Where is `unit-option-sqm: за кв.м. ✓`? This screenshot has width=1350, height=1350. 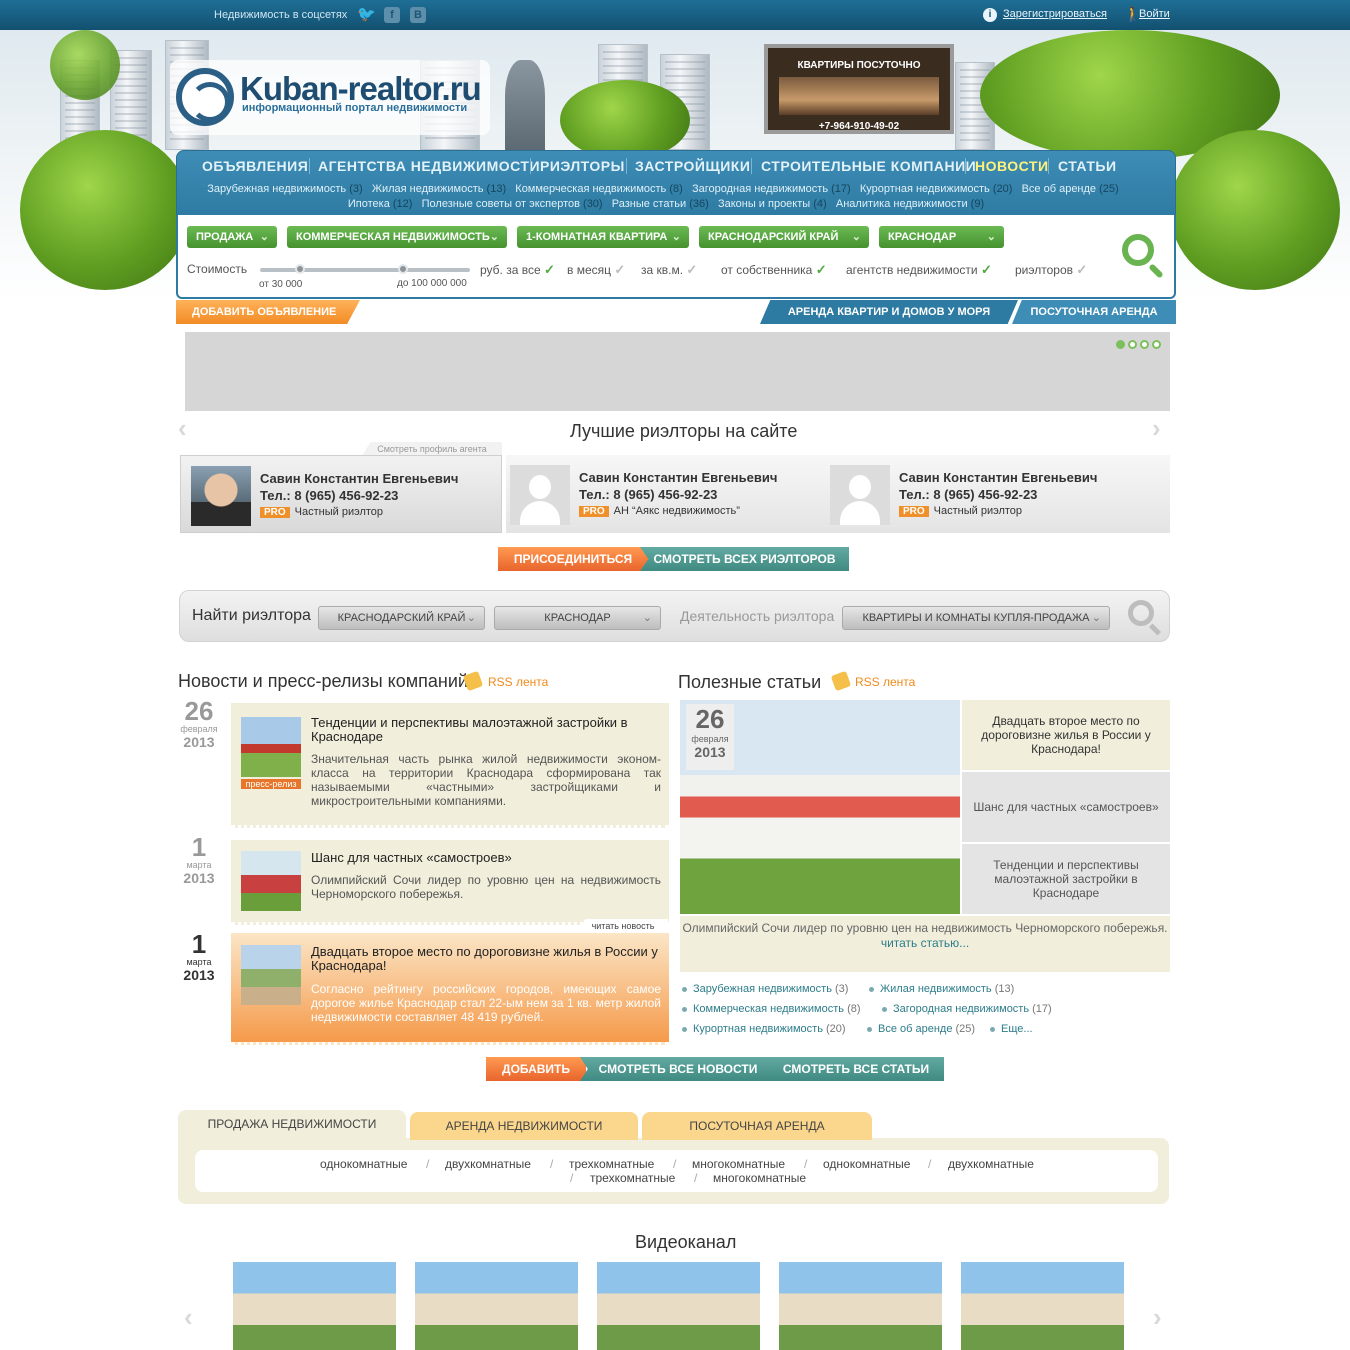 unit-option-sqm: за кв.м. ✓ is located at coordinates (669, 270).